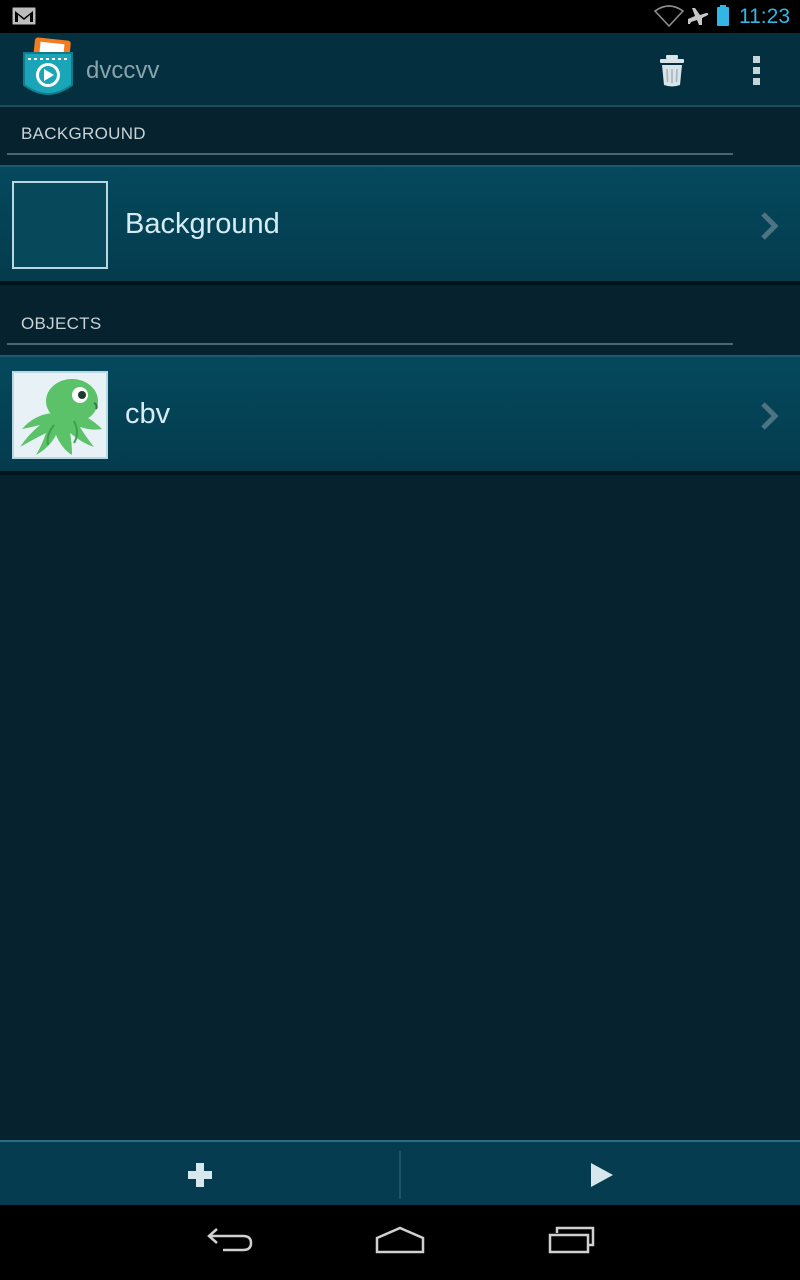 The width and height of the screenshot is (800, 1280). I want to click on navigation-bar, so click(400, 1242).